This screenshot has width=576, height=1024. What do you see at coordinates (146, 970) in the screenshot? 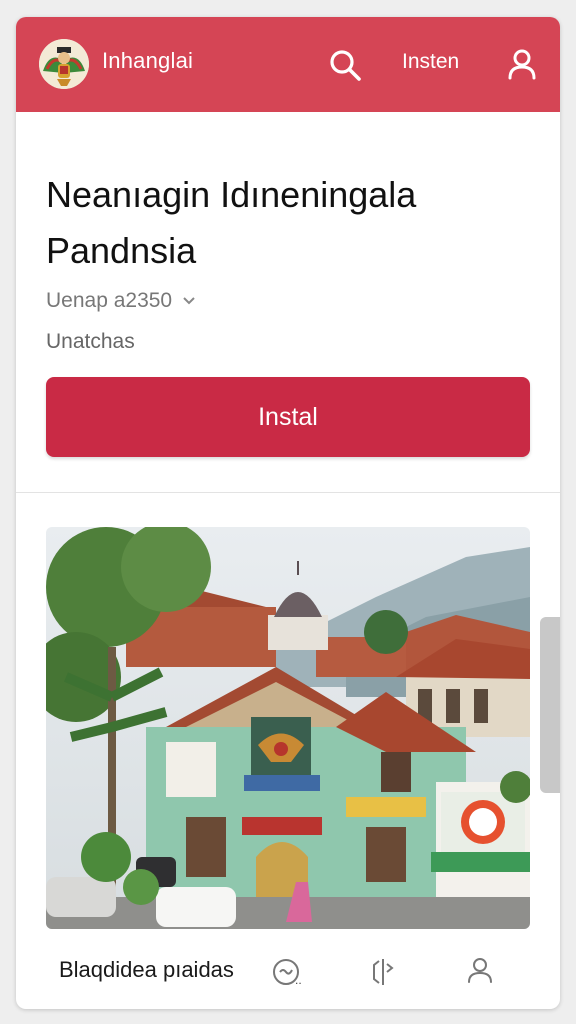
I see `bottom-label: Blaqdidea pıaidas` at bounding box center [146, 970].